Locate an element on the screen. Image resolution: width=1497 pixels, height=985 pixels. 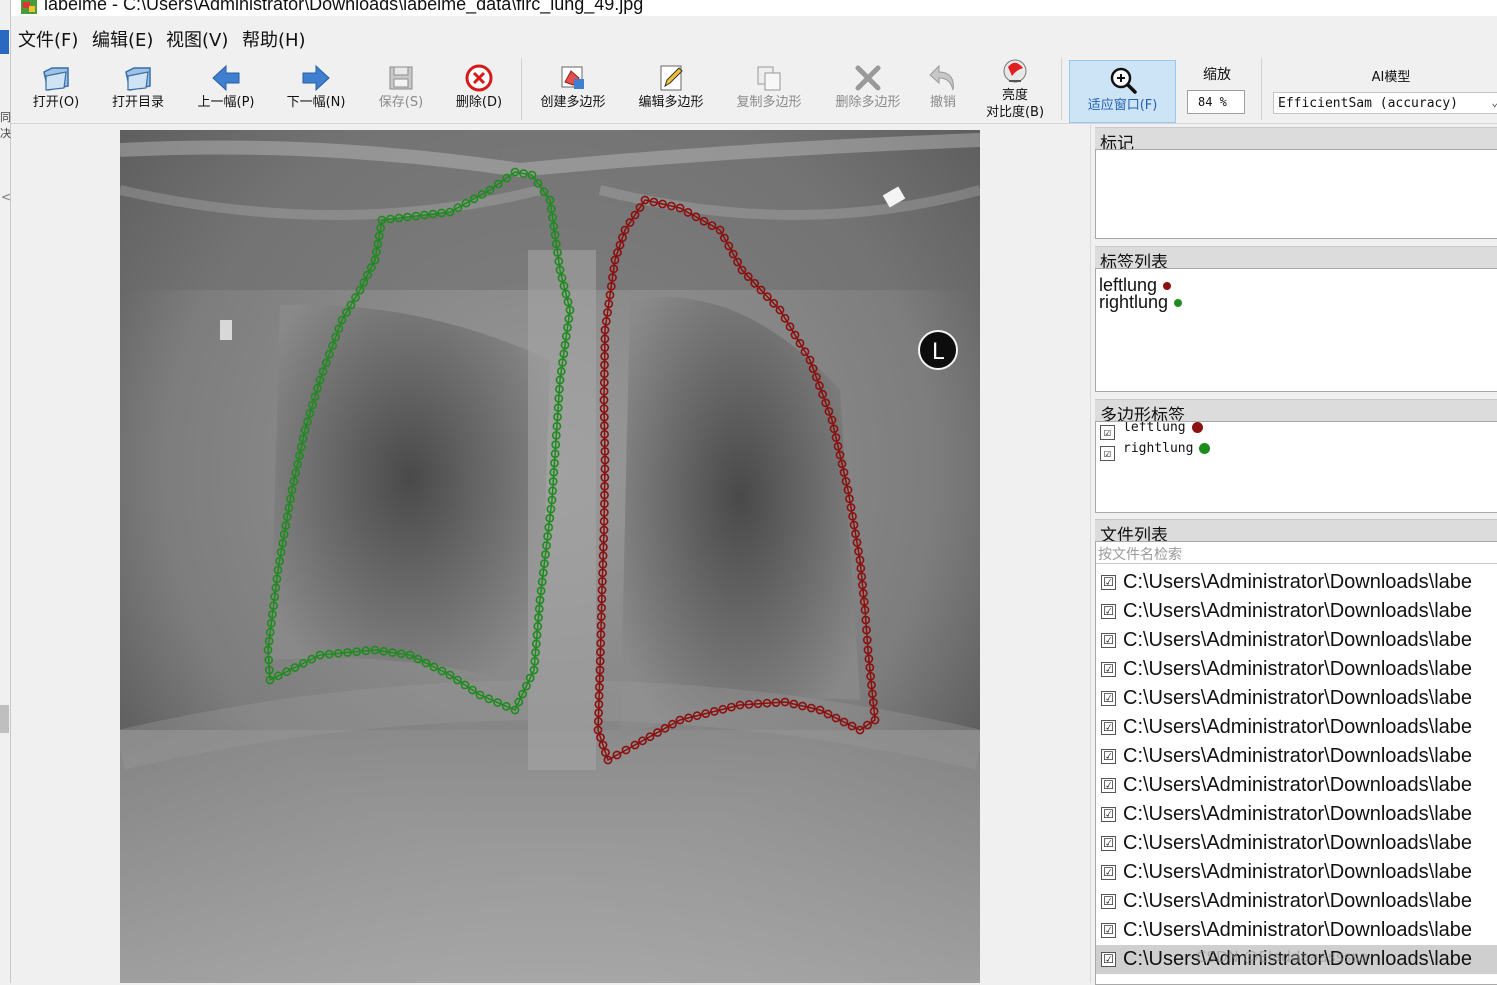
open-label: 打开(O) is located at coordinates (56, 102).